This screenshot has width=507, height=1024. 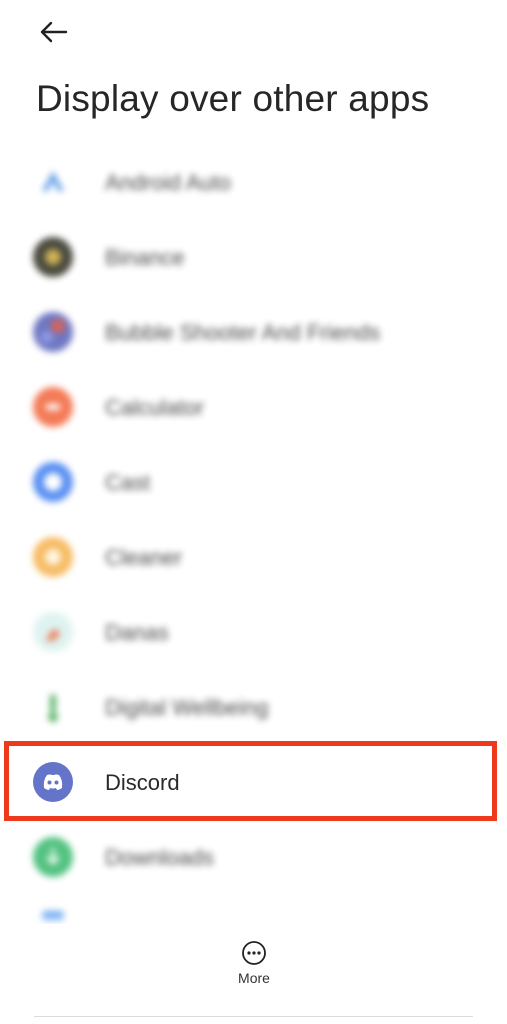 What do you see at coordinates (168, 182) in the screenshot?
I see `app-label: Android Auto` at bounding box center [168, 182].